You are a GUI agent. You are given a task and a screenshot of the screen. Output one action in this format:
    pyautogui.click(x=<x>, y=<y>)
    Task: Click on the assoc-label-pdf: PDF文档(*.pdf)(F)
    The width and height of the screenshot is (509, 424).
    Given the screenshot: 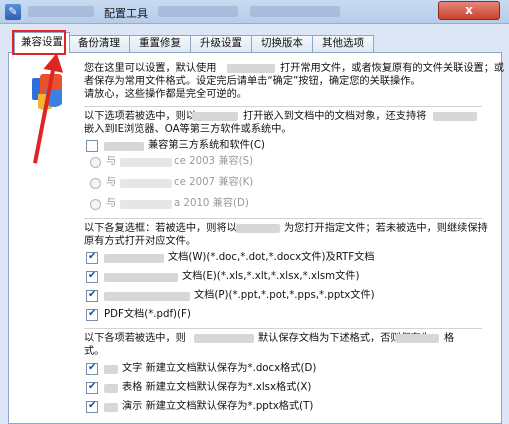 What is the action you would take?
    pyautogui.click(x=147, y=314)
    